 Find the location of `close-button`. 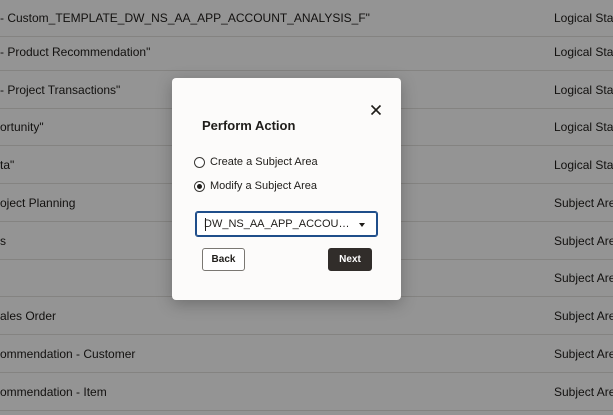

close-button is located at coordinates (376, 110).